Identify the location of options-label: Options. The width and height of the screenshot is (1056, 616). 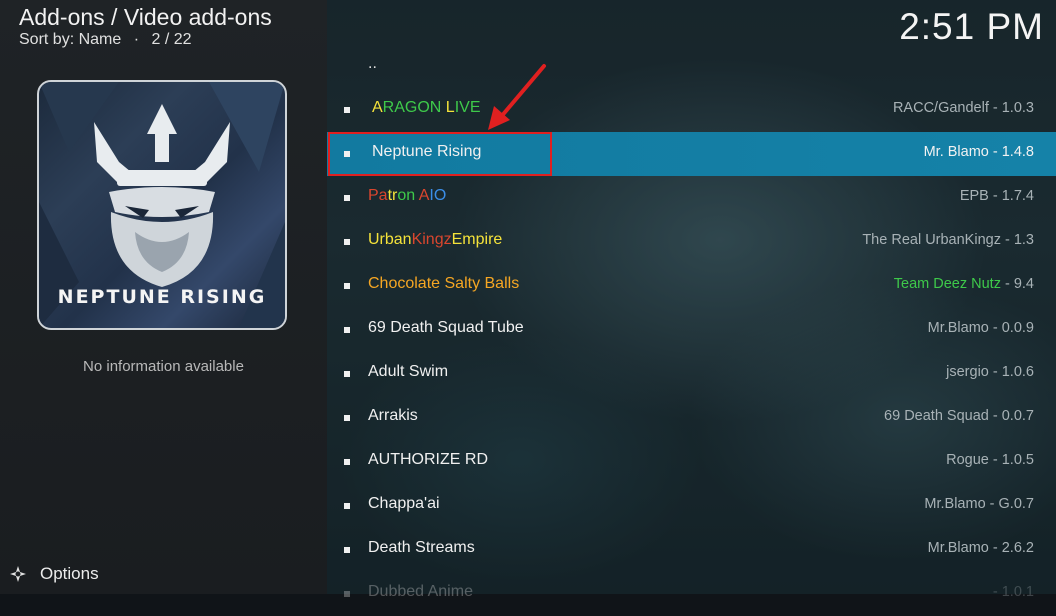
(69, 573).